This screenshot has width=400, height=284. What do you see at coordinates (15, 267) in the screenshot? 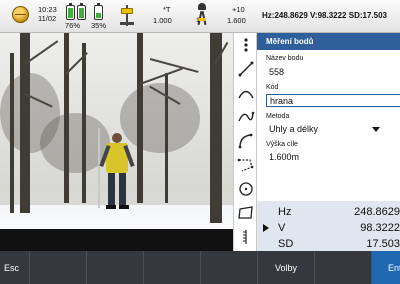
I see `esc-button: Esc` at bounding box center [15, 267].